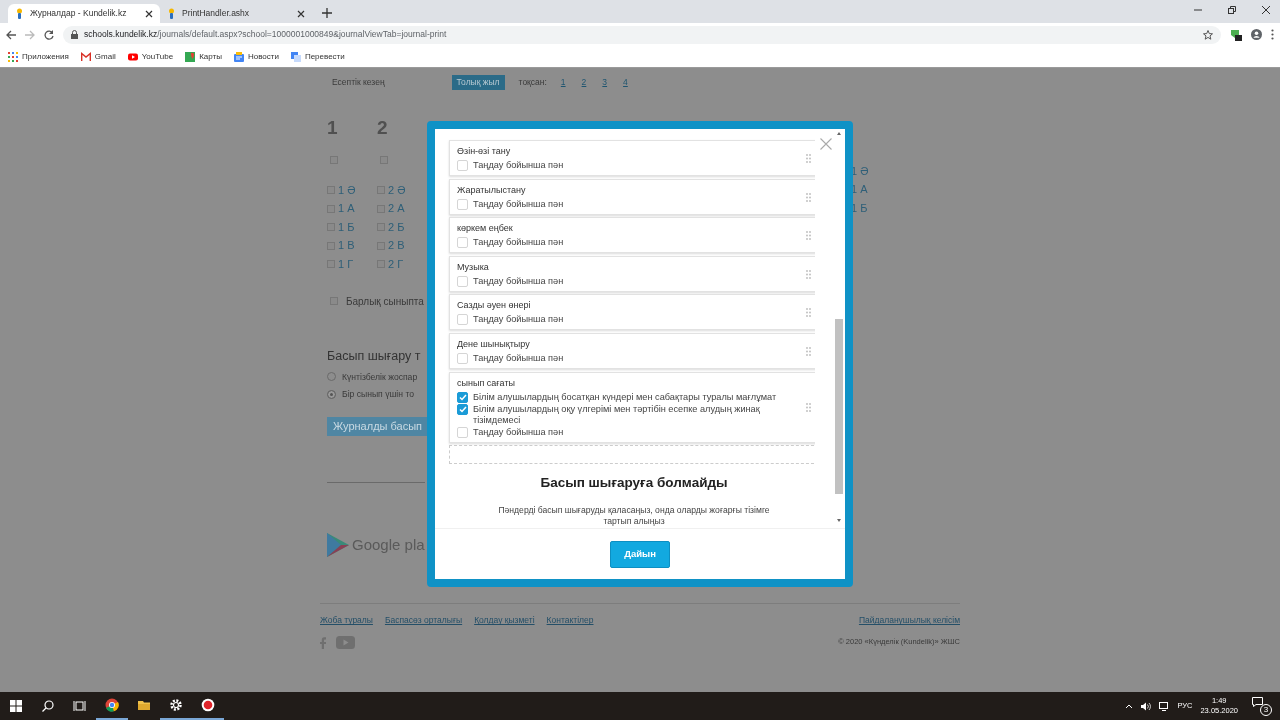 This screenshot has width=1280, height=720. What do you see at coordinates (1208, 34) in the screenshot?
I see `star-icon` at bounding box center [1208, 34].